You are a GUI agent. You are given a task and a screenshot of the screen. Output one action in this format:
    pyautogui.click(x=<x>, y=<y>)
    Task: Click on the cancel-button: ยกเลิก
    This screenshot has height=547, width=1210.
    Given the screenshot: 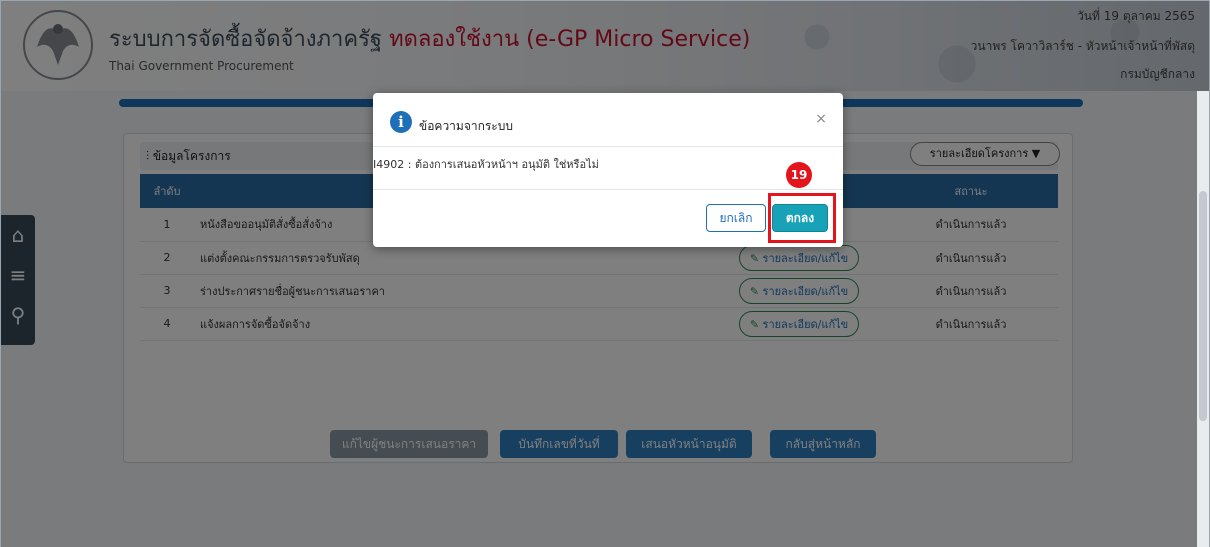 What is the action you would take?
    pyautogui.click(x=736, y=218)
    